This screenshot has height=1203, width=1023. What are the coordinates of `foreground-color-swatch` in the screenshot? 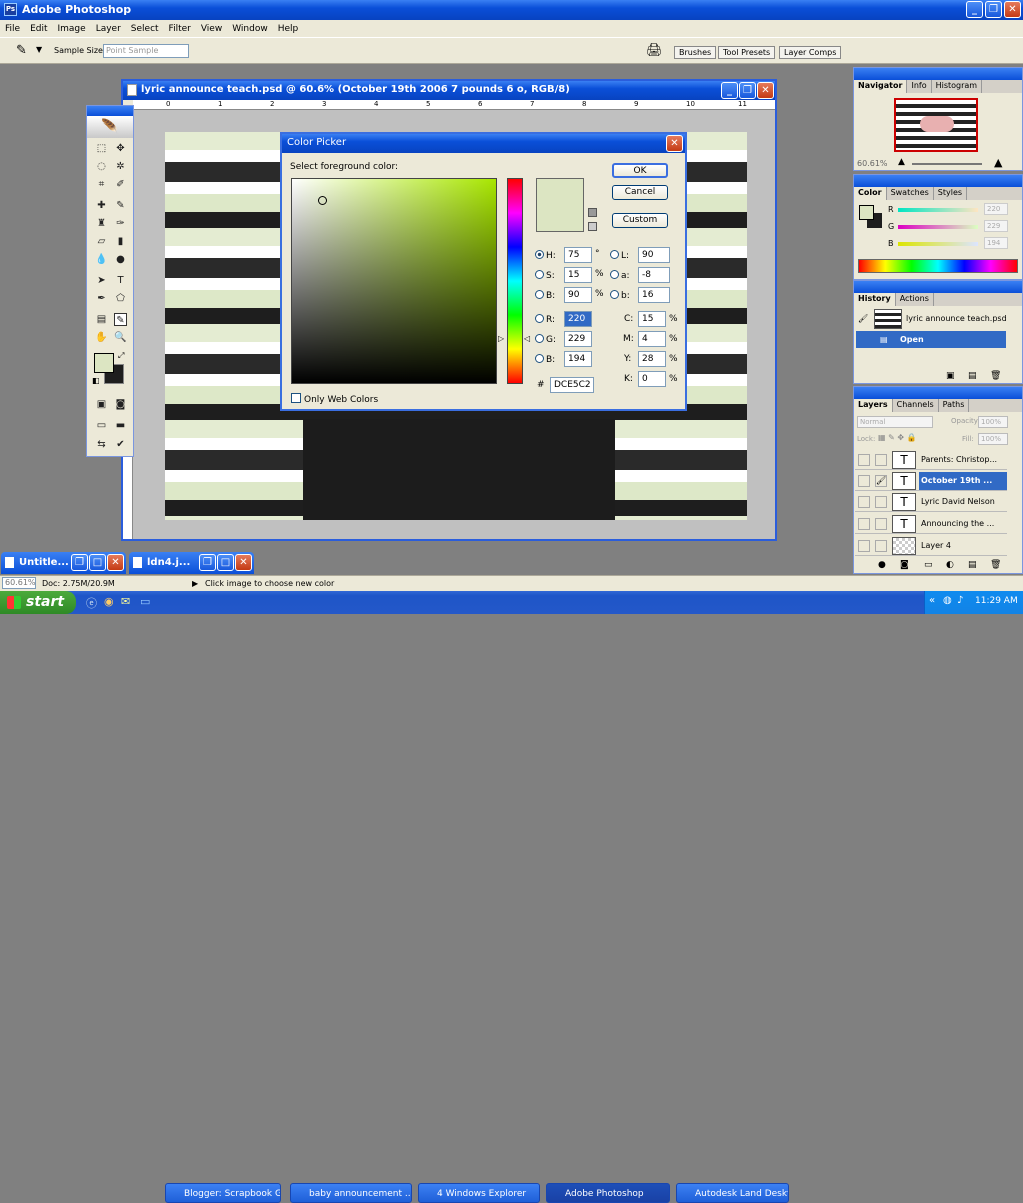 It's located at (104, 363).